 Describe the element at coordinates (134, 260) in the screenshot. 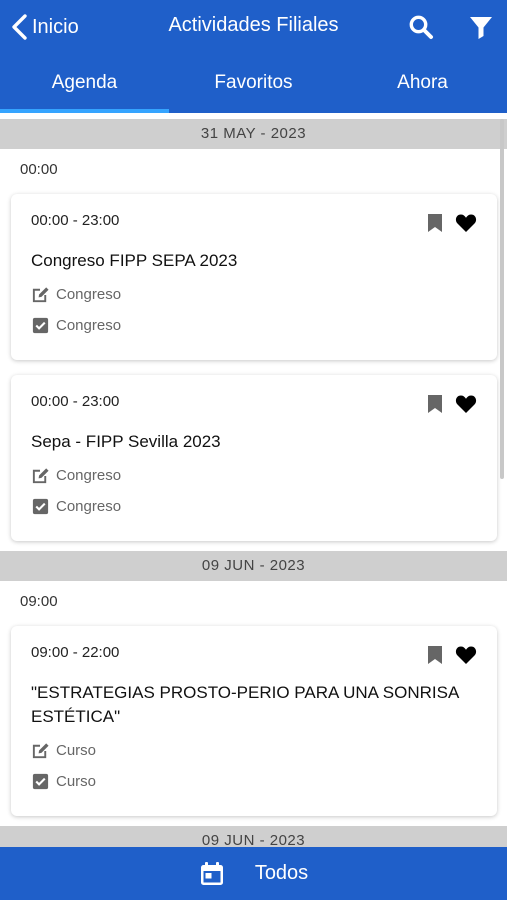

I see `event-title: Congreso FIPP SEPA 2023` at that location.